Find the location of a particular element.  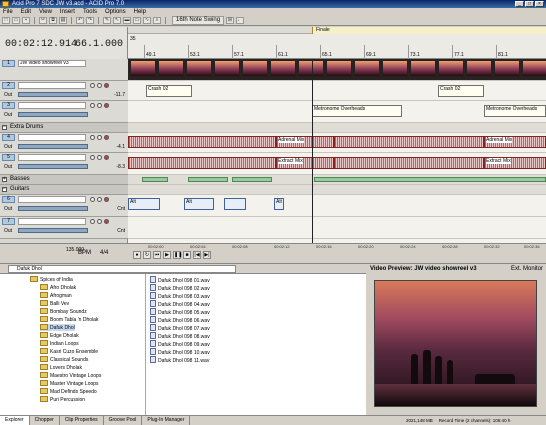

file-item: Dafuk Dhol 098 04.wav is located at coordinates (180, 304).